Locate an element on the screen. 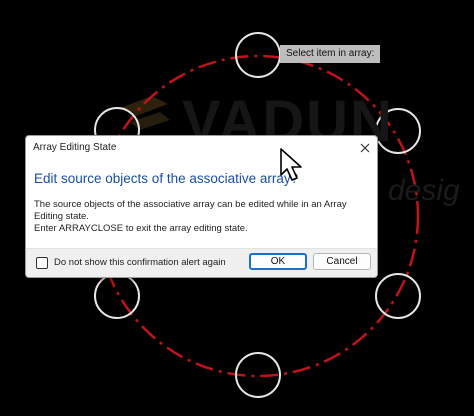 The image size is (474, 416). cancel-button: Cancel is located at coordinates (342, 261).